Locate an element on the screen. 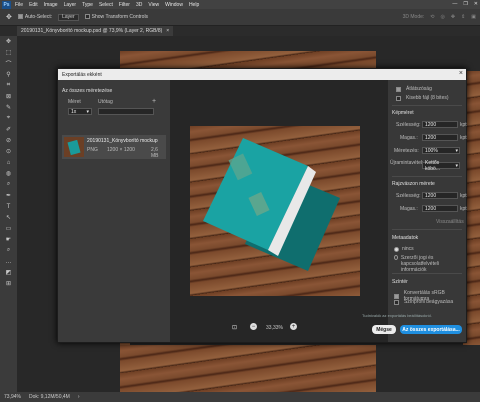 This screenshot has height=402, width=480. transparency-checkbox: Átlátszóság is located at coordinates (414, 89).